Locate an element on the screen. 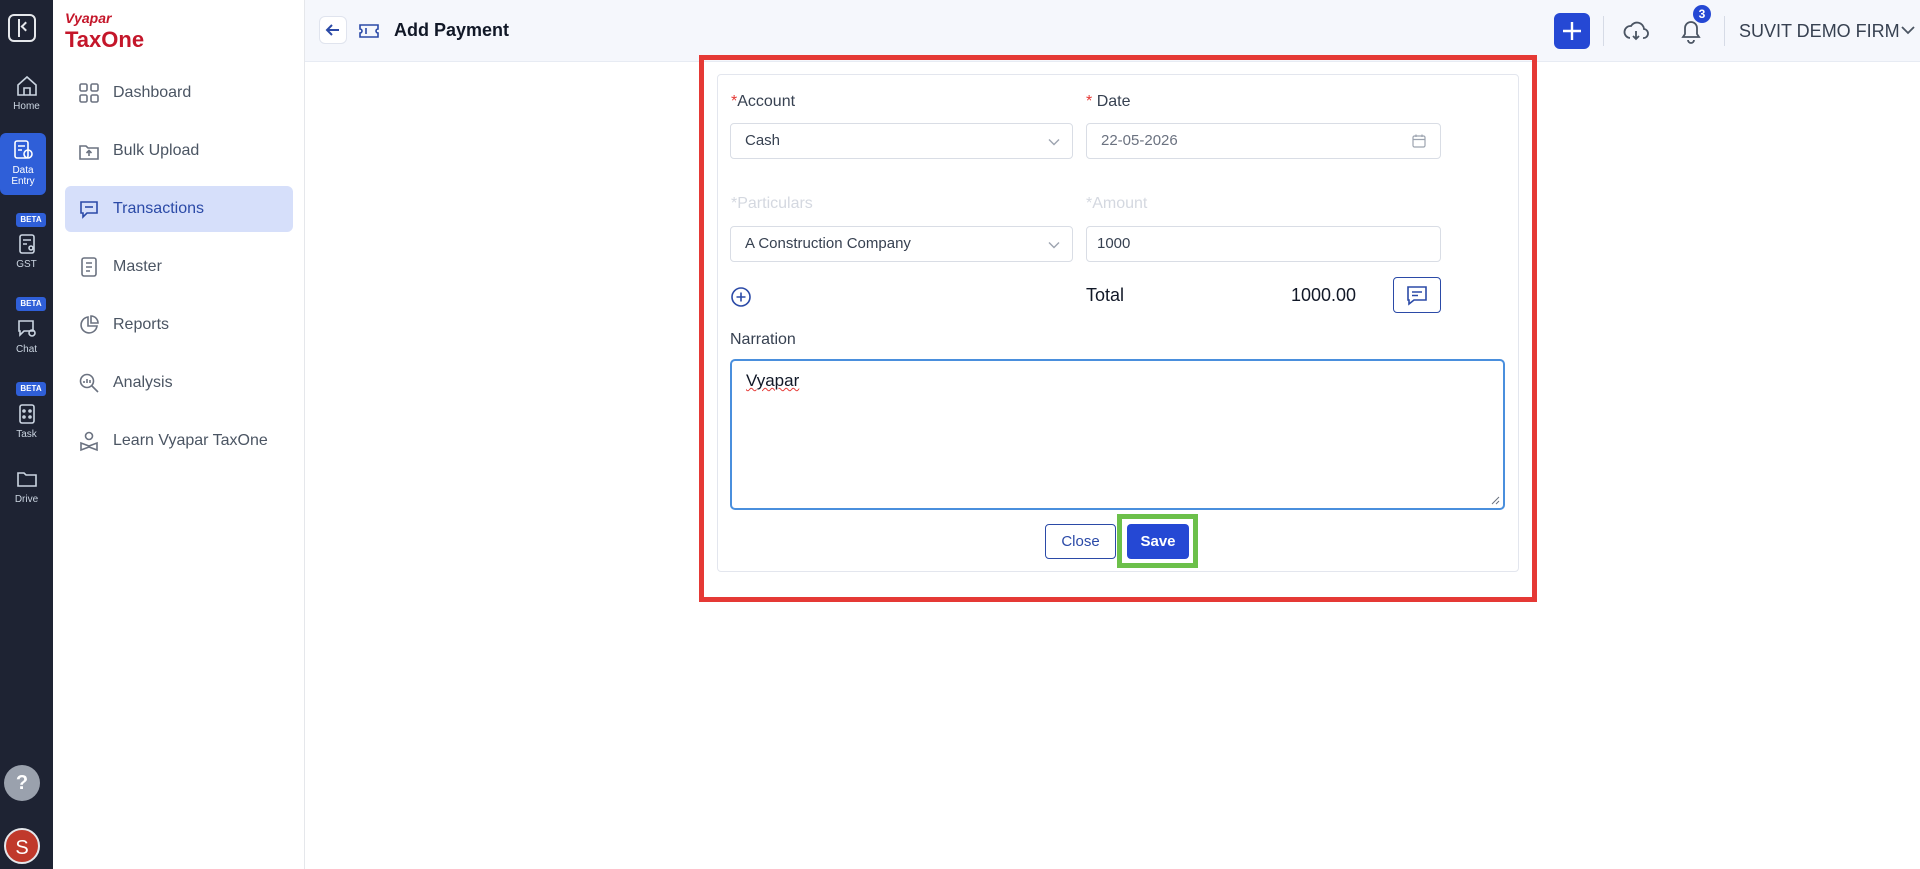 The width and height of the screenshot is (1920, 869). amount-label: *Amount is located at coordinates (1117, 203).